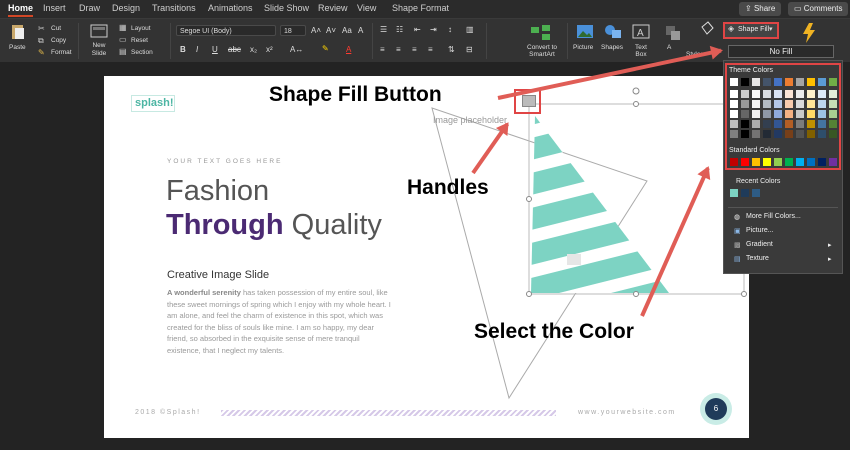  Describe the element at coordinates (234, 49) in the screenshot. I see `strikethrough-icon: abc` at that location.